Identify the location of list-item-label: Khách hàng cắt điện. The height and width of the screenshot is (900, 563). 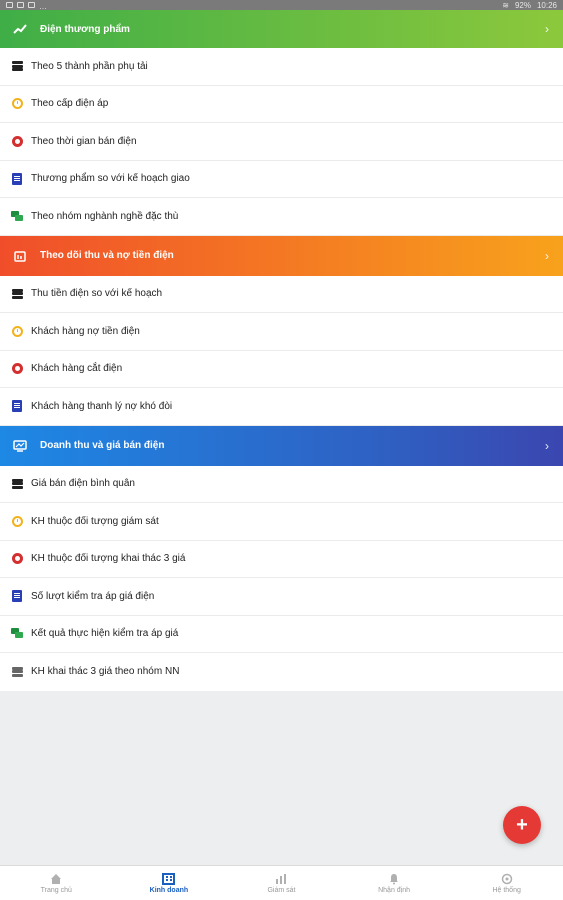
(77, 369).